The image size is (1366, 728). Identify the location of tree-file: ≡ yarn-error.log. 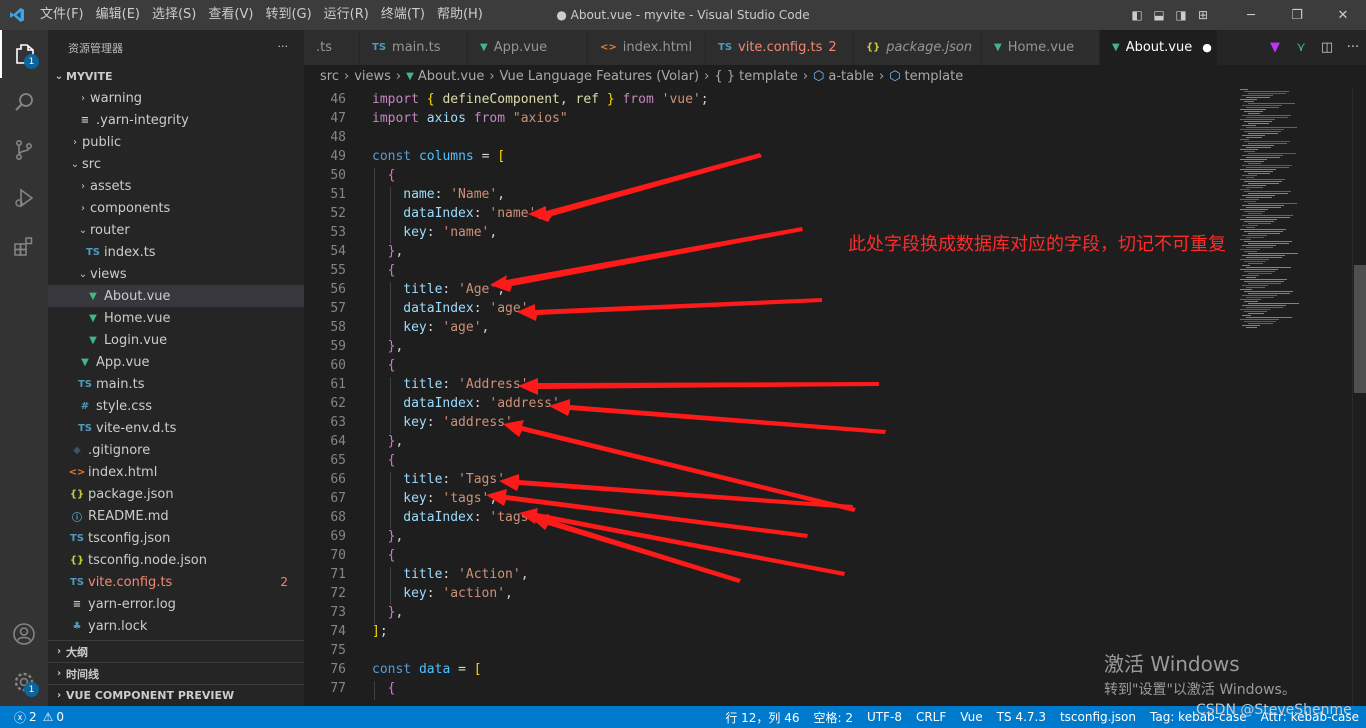
(176, 604).